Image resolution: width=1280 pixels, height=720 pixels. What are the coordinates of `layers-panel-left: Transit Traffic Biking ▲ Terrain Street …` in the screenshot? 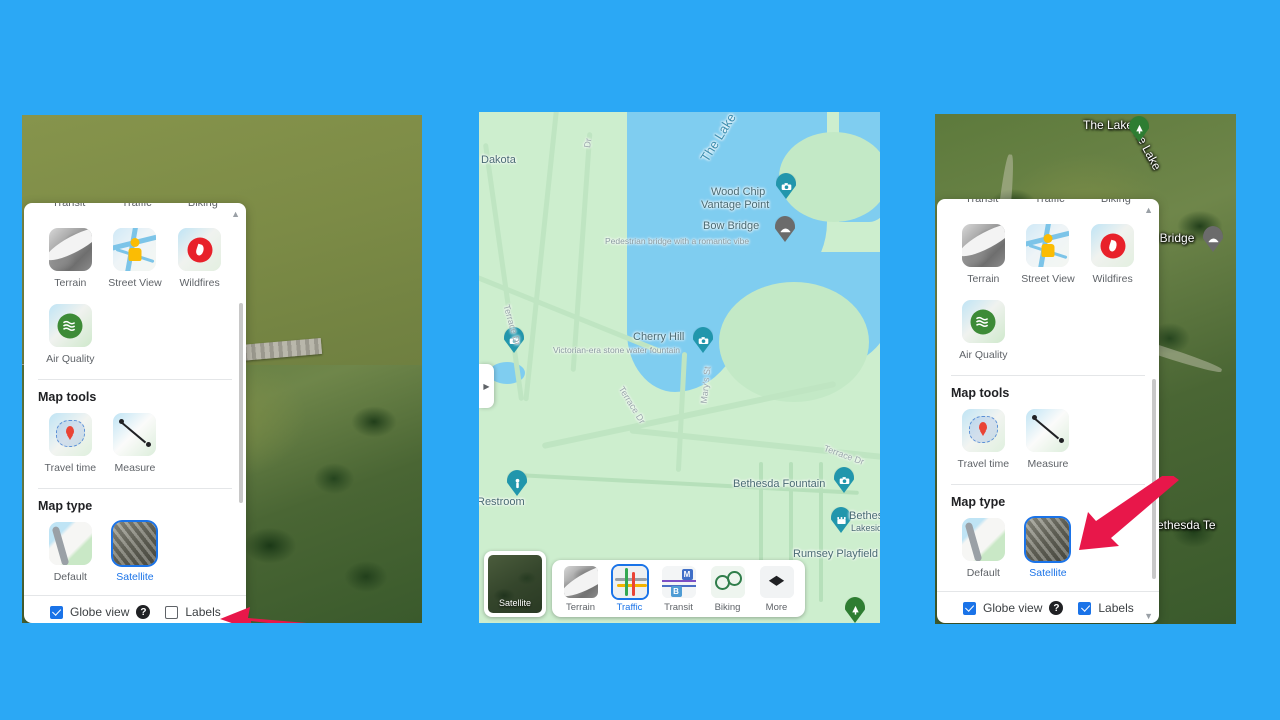 It's located at (135, 413).